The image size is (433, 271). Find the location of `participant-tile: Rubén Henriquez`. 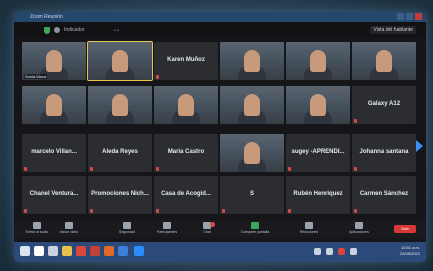

participant-tile: Rubén Henriquez is located at coordinates (318, 195).